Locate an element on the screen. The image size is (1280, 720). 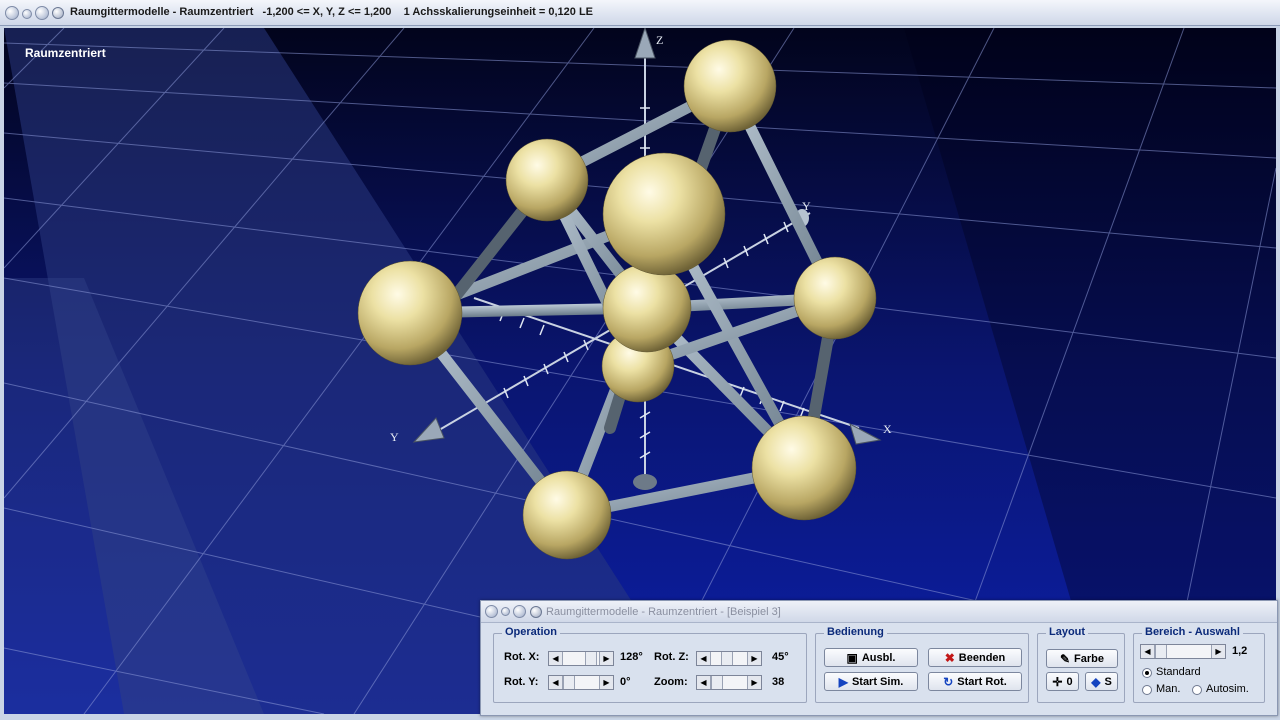
s-button-label: S is located at coordinates (1108, 681).